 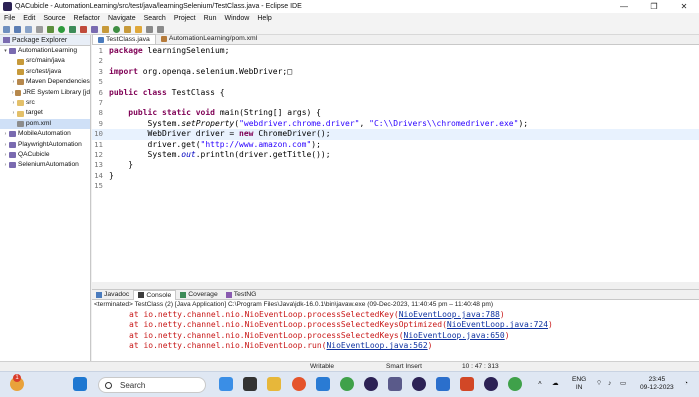 What do you see at coordinates (264, 18) in the screenshot?
I see `menu-help: Help` at bounding box center [264, 18].